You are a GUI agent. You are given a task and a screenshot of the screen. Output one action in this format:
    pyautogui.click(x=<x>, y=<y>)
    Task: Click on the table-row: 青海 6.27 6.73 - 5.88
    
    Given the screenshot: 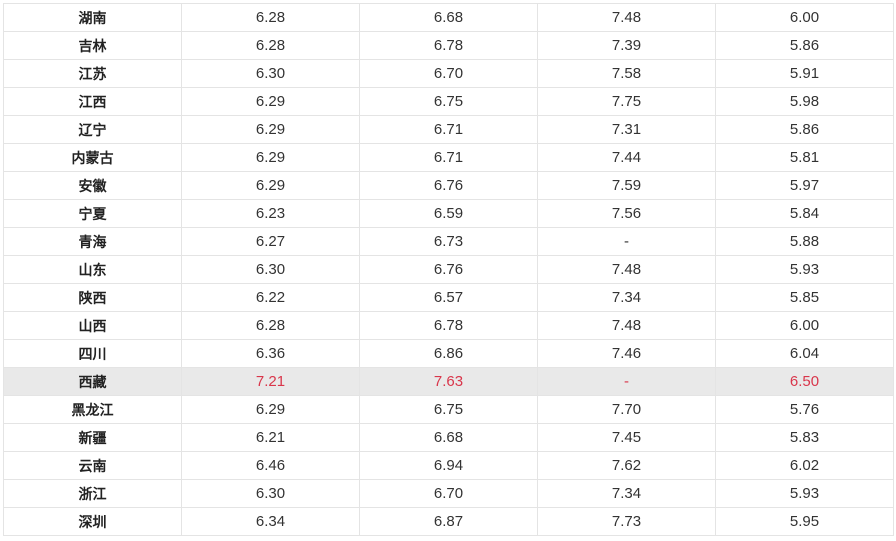 What is the action you would take?
    pyautogui.click(x=448, y=241)
    